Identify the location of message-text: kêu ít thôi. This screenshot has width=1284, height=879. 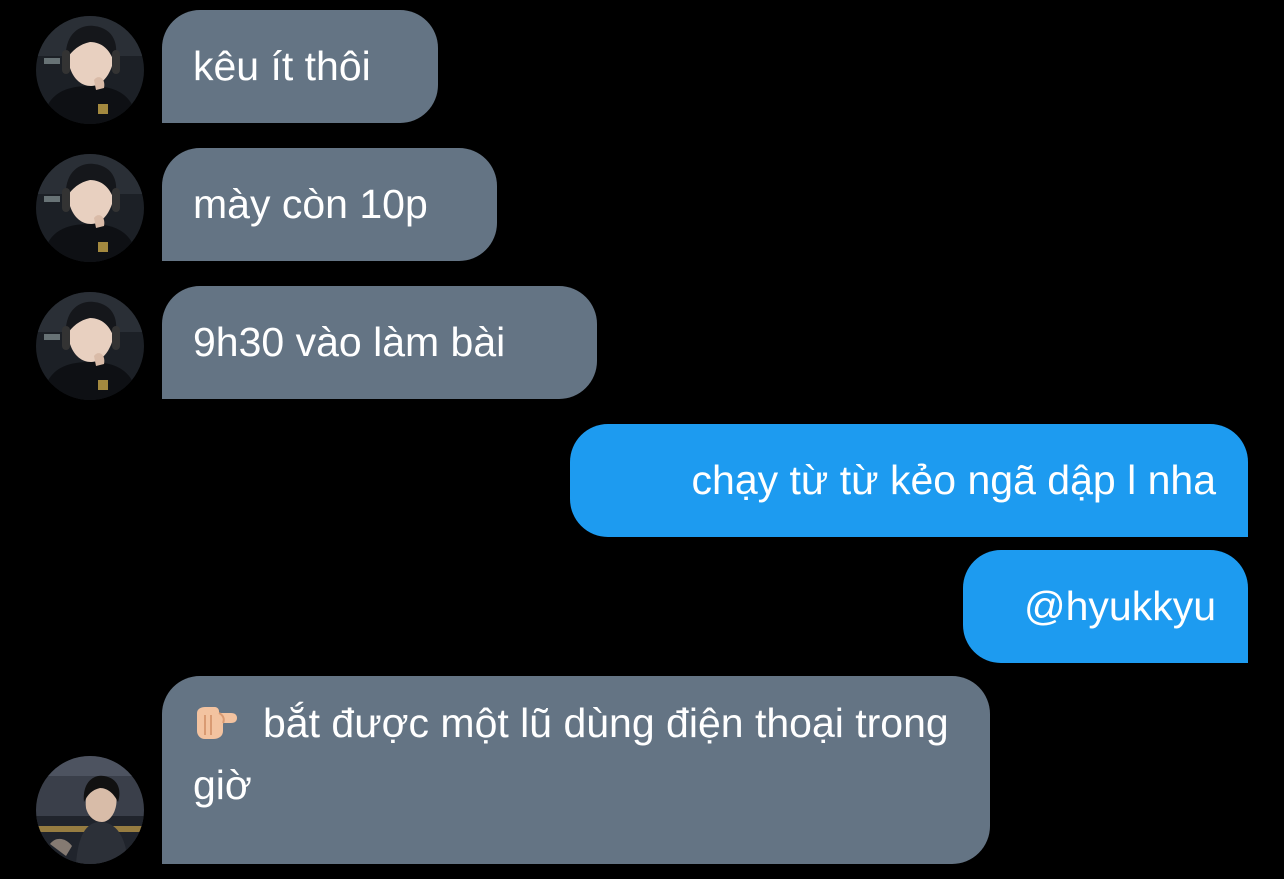
(282, 66).